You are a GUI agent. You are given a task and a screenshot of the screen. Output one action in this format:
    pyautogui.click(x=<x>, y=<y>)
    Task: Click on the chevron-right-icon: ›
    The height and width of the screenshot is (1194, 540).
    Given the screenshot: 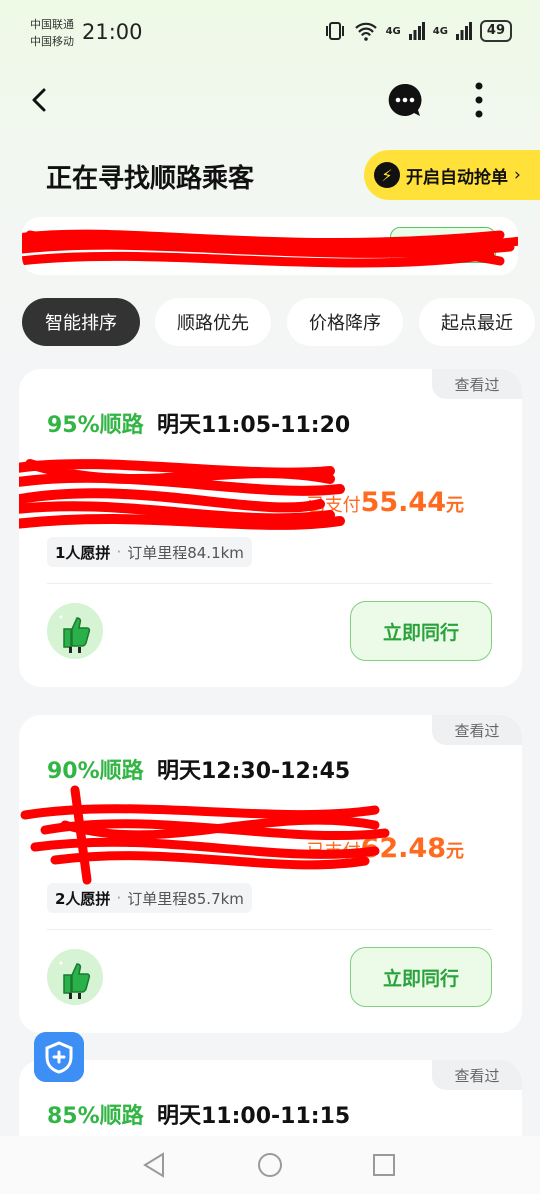 What is the action you would take?
    pyautogui.click(x=517, y=175)
    